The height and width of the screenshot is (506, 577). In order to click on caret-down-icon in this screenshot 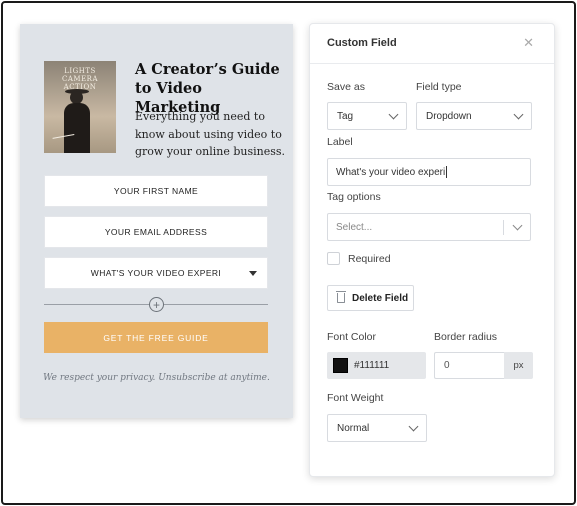, I will do `click(253, 273)`.